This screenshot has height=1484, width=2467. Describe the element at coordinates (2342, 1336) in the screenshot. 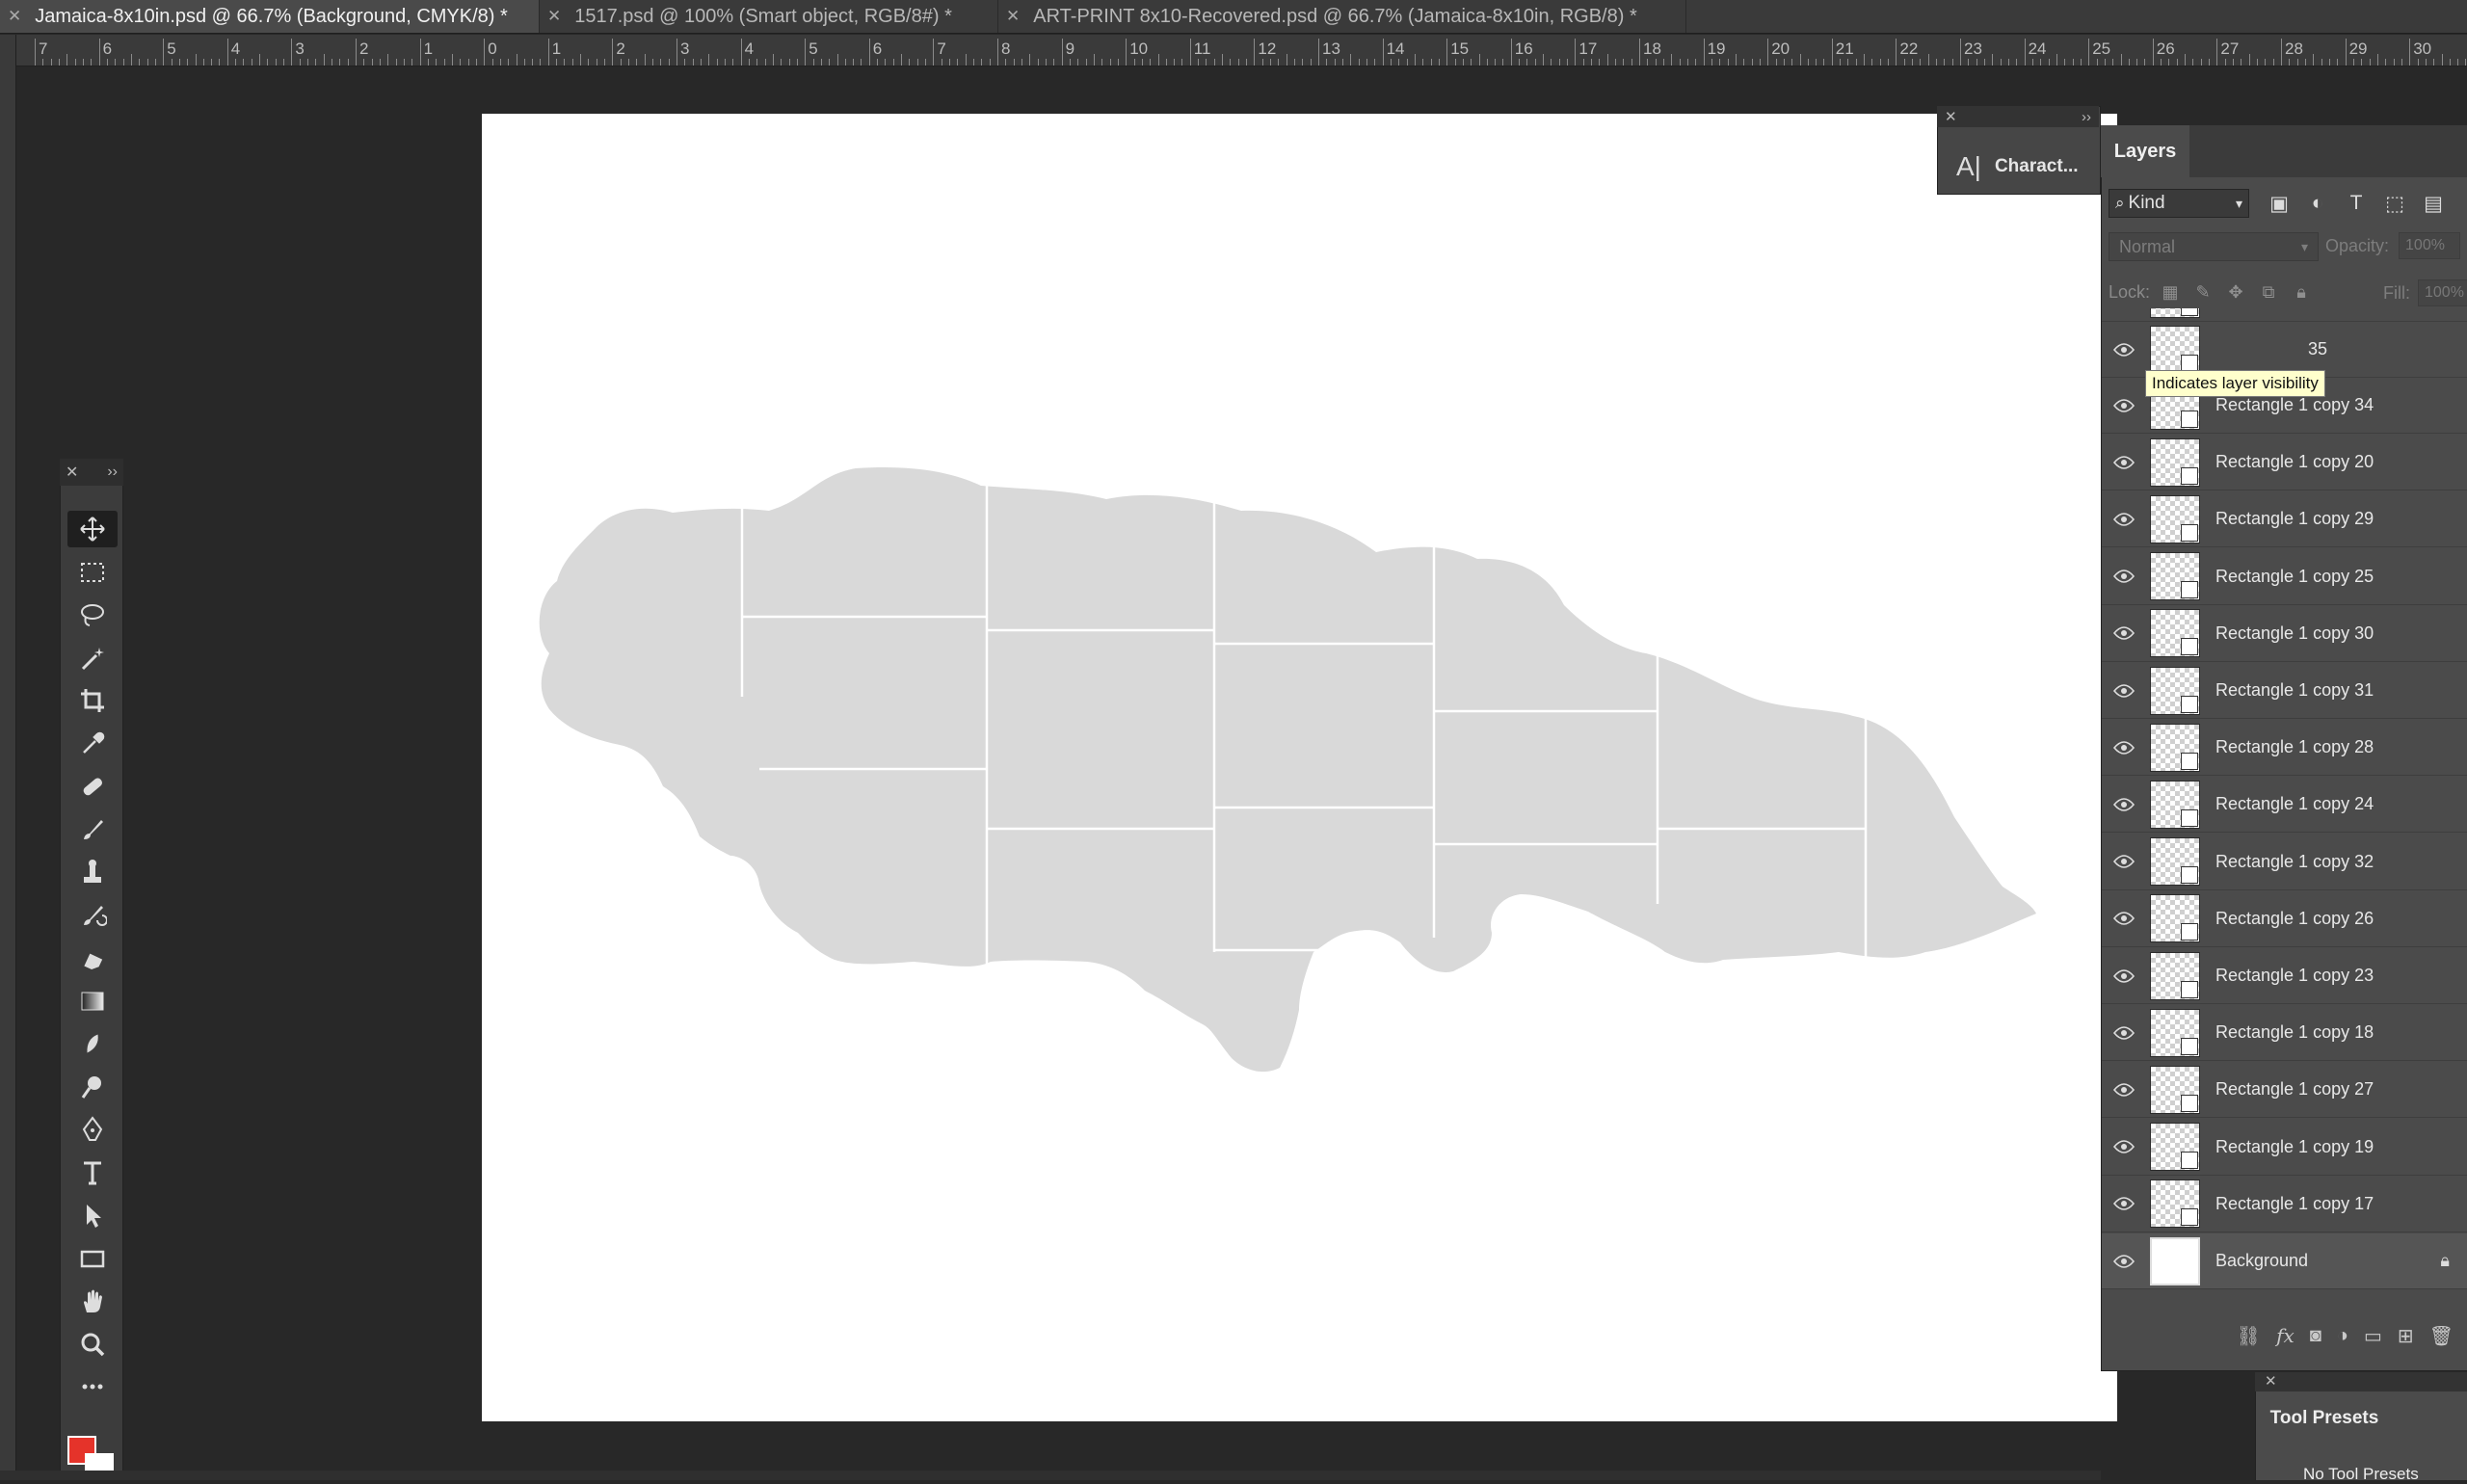

I see `adjustment-layer-icon: ◑` at that location.